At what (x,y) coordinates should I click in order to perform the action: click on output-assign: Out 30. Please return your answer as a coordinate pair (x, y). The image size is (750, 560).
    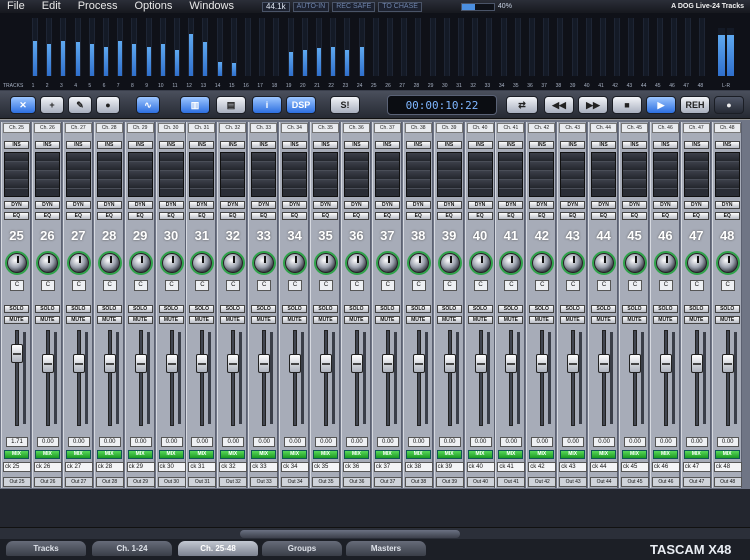
    Looking at the image, I should click on (171, 482).